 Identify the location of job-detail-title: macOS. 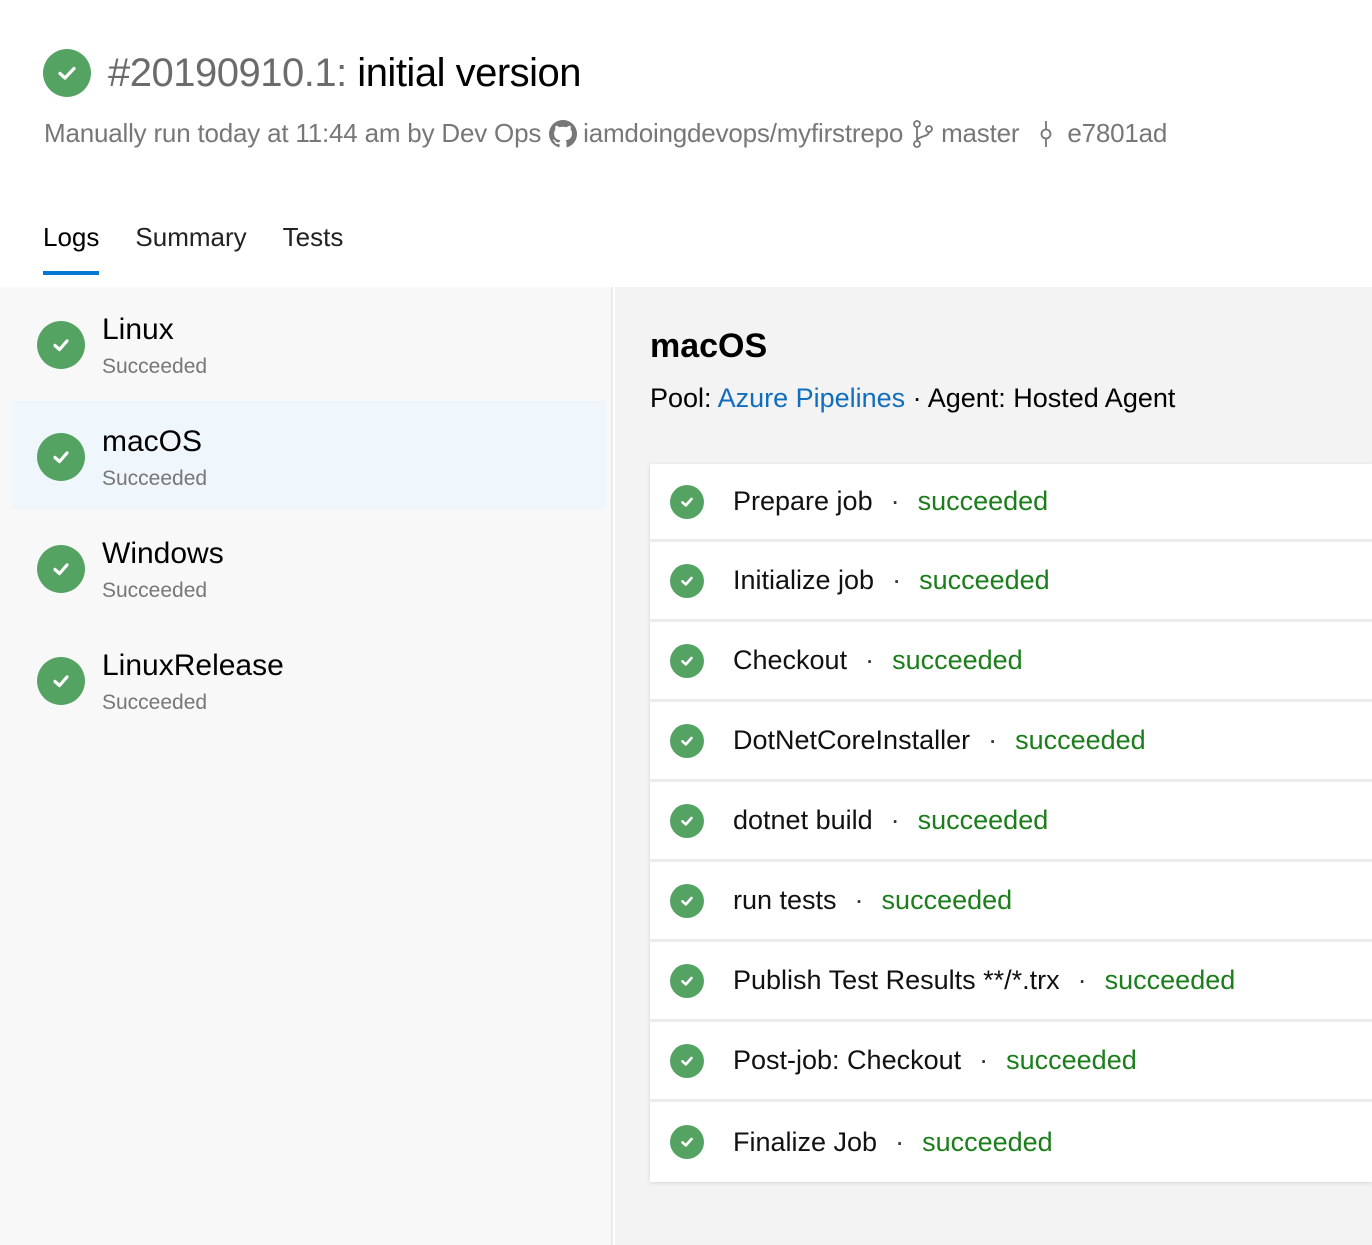
(709, 346).